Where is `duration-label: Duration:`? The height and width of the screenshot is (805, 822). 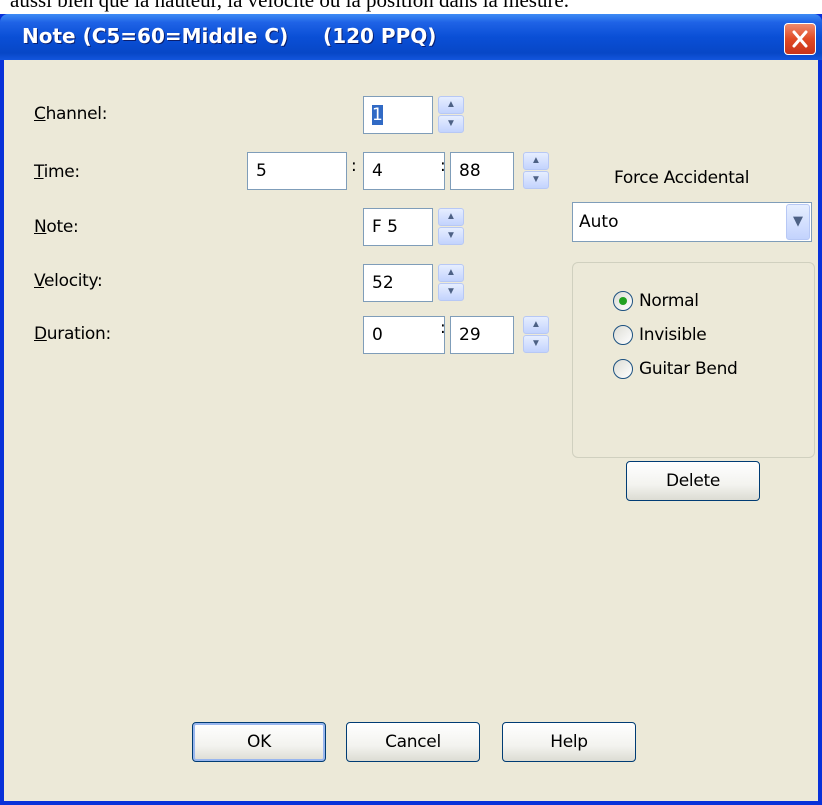
duration-label: Duration: is located at coordinates (72, 334).